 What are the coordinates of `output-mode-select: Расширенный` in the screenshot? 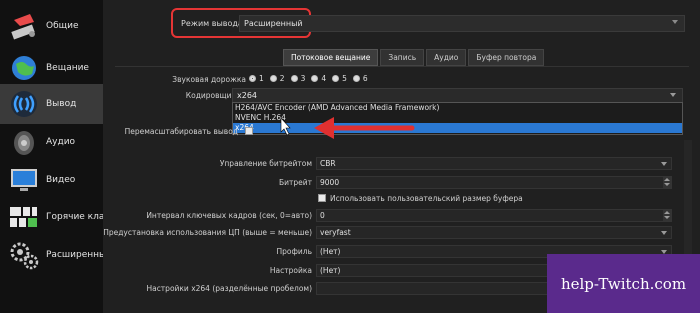 It's located at (462, 23).